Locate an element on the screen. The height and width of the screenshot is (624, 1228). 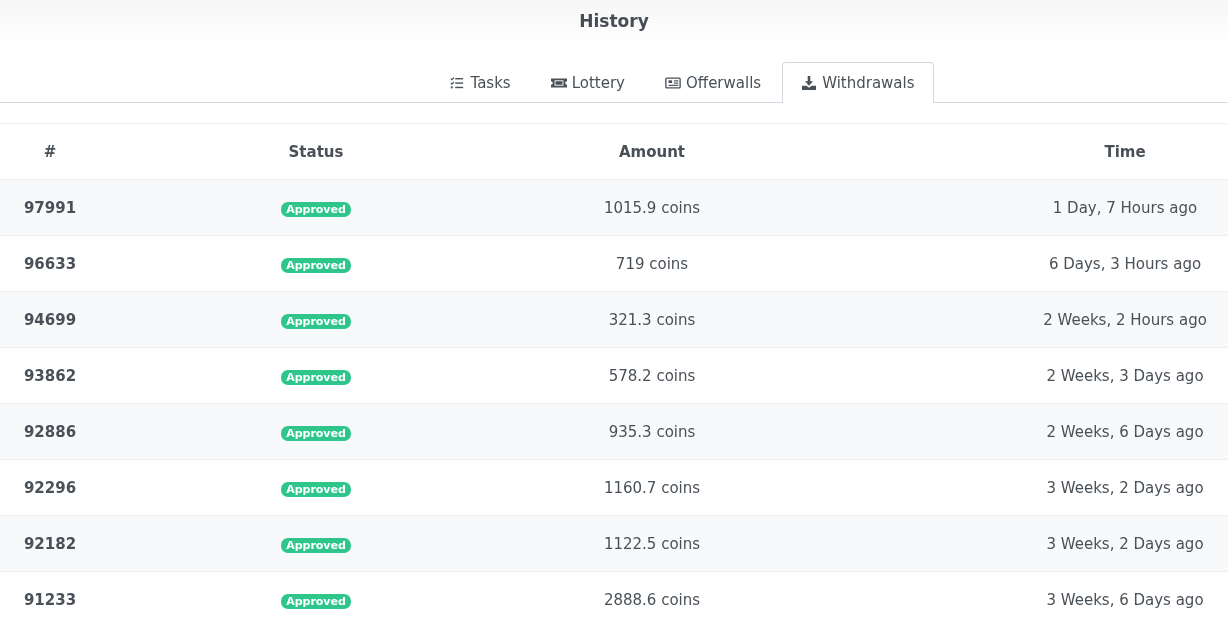
table-cell-text: 97991 is located at coordinates (50, 207).